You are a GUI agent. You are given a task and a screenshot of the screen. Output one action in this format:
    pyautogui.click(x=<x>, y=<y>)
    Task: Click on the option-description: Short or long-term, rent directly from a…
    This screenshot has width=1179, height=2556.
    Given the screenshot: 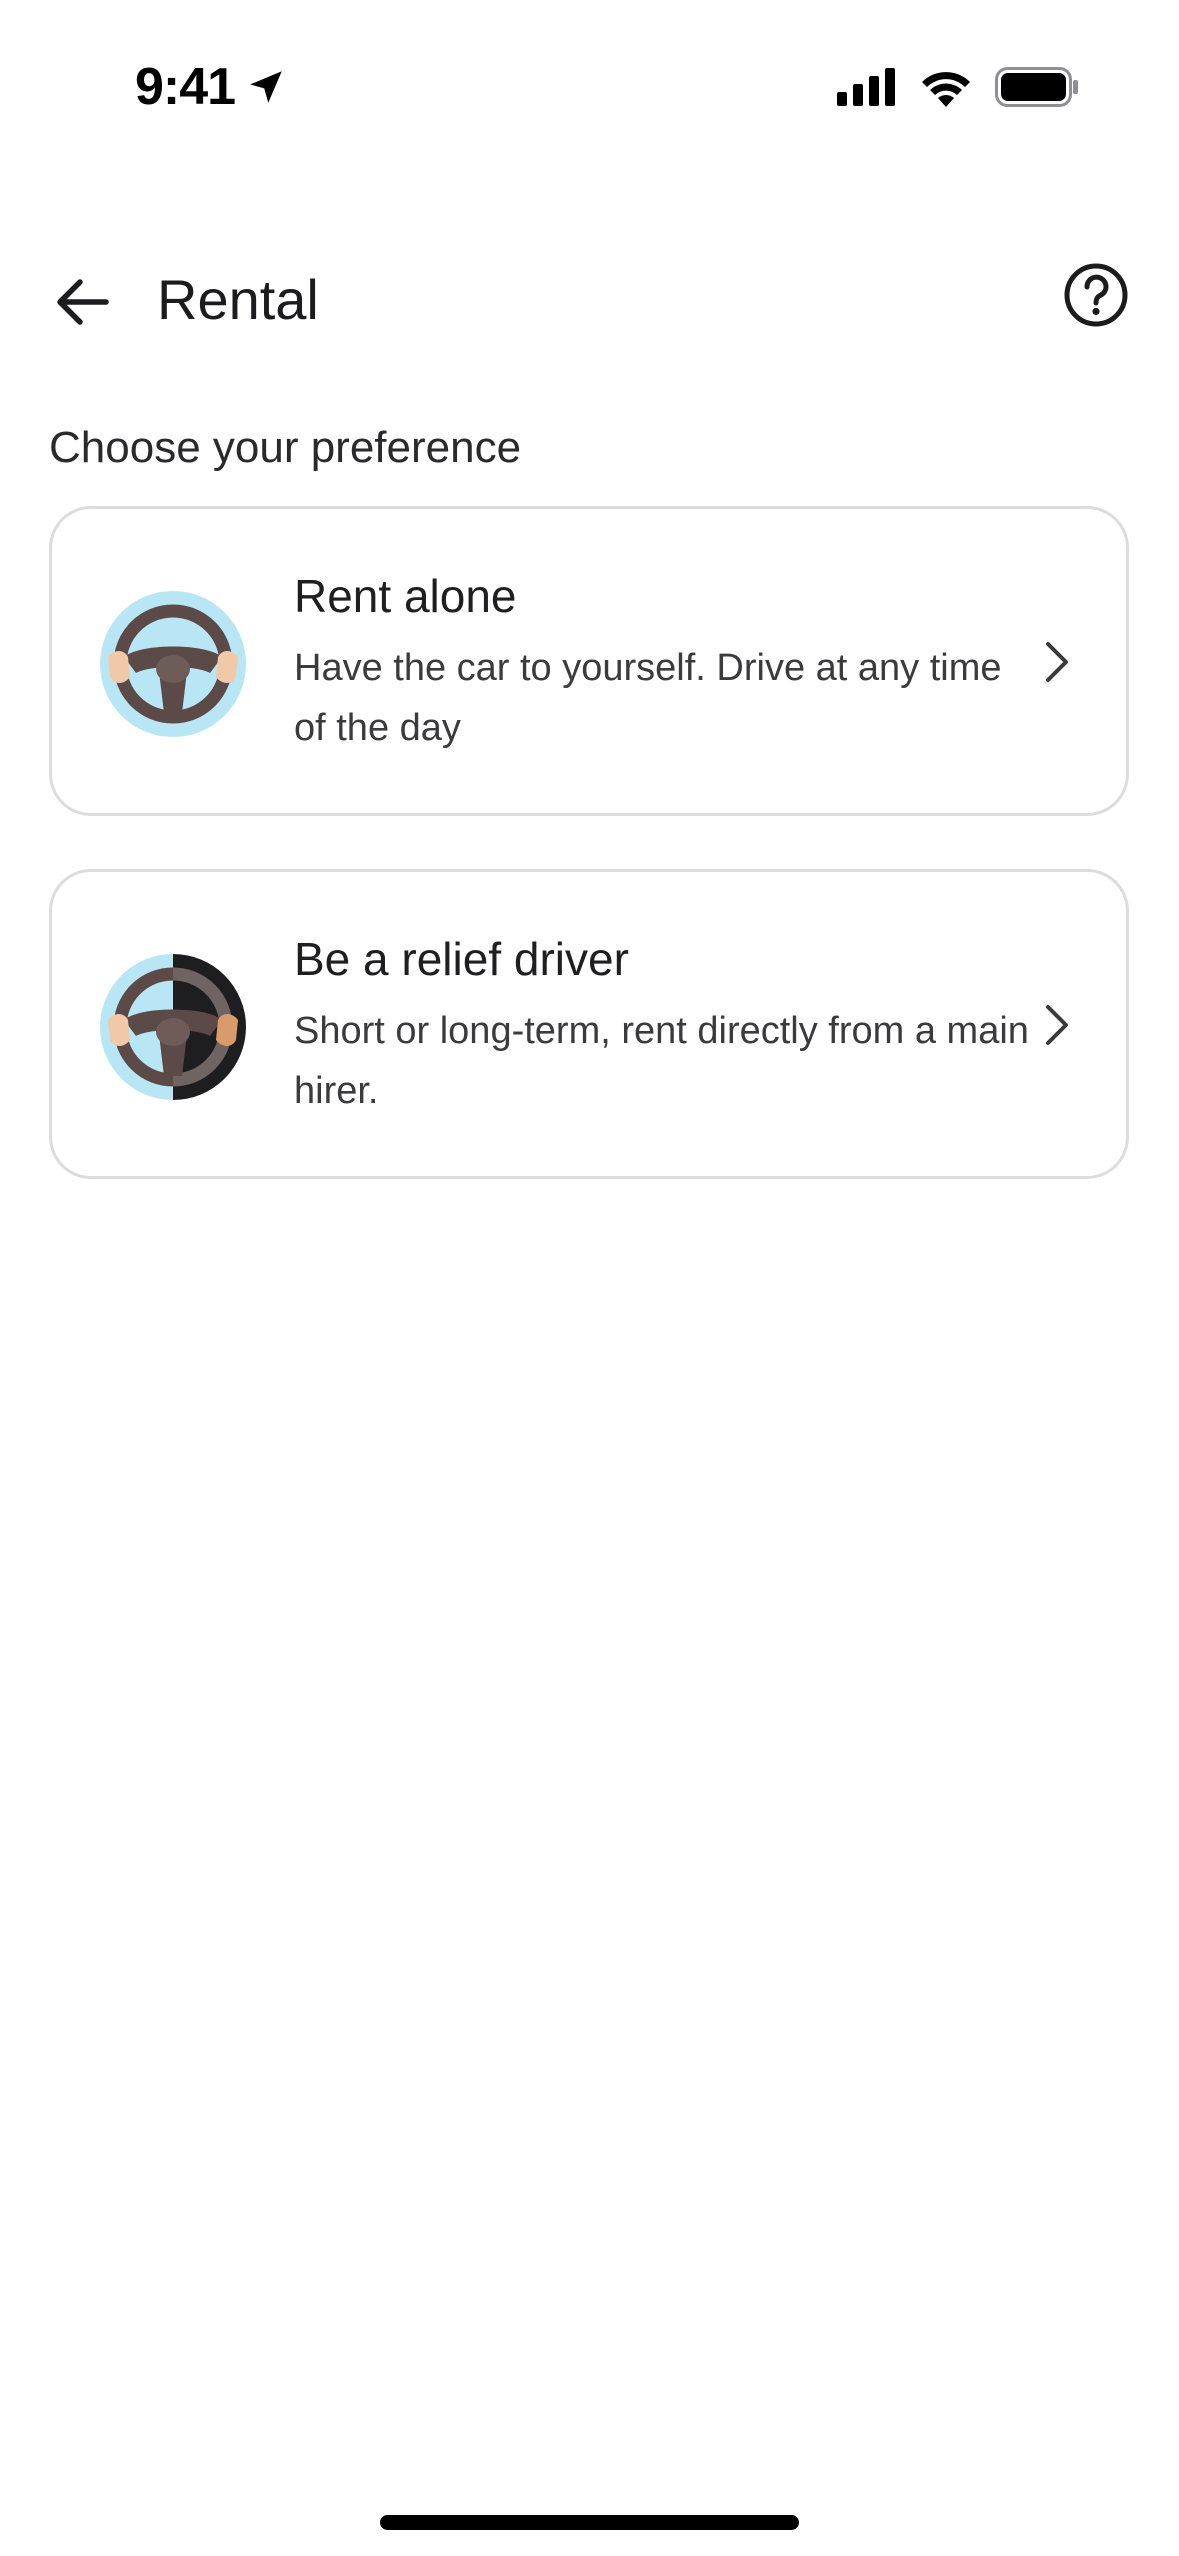 What is the action you would take?
    pyautogui.click(x=661, y=1061)
    